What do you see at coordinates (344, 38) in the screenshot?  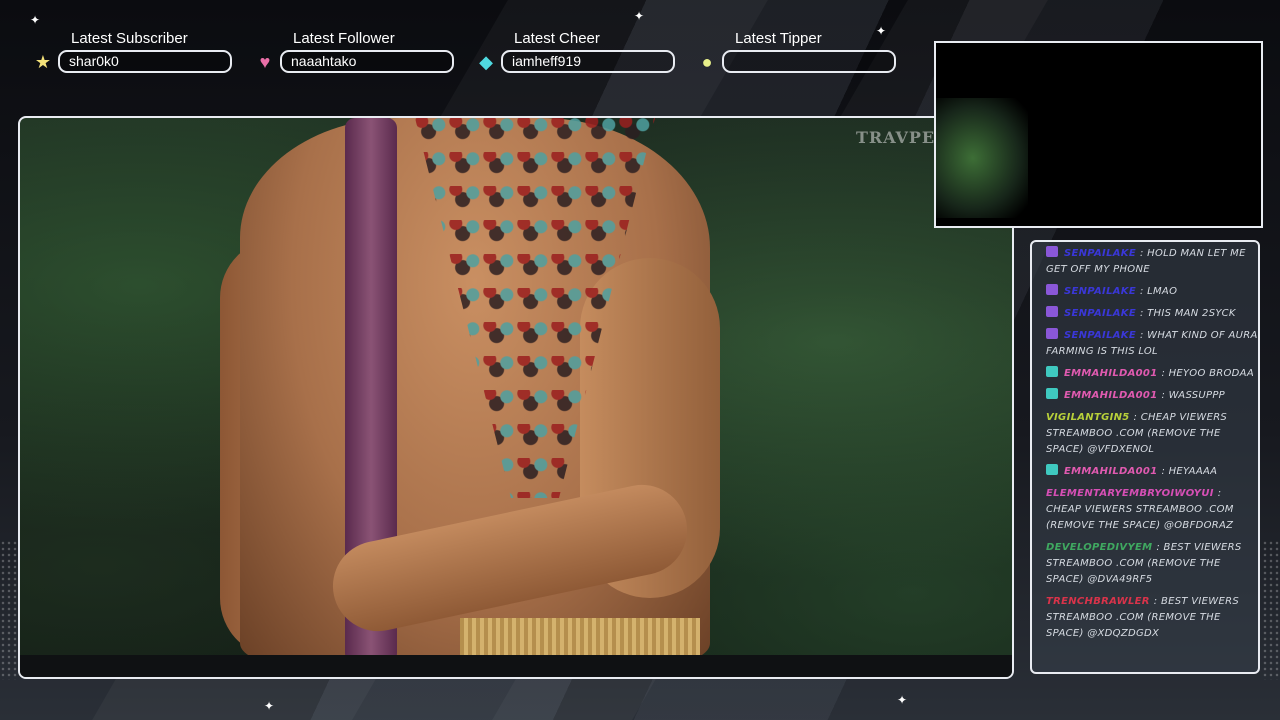 I see `latest-follower-label: Latest Follower` at bounding box center [344, 38].